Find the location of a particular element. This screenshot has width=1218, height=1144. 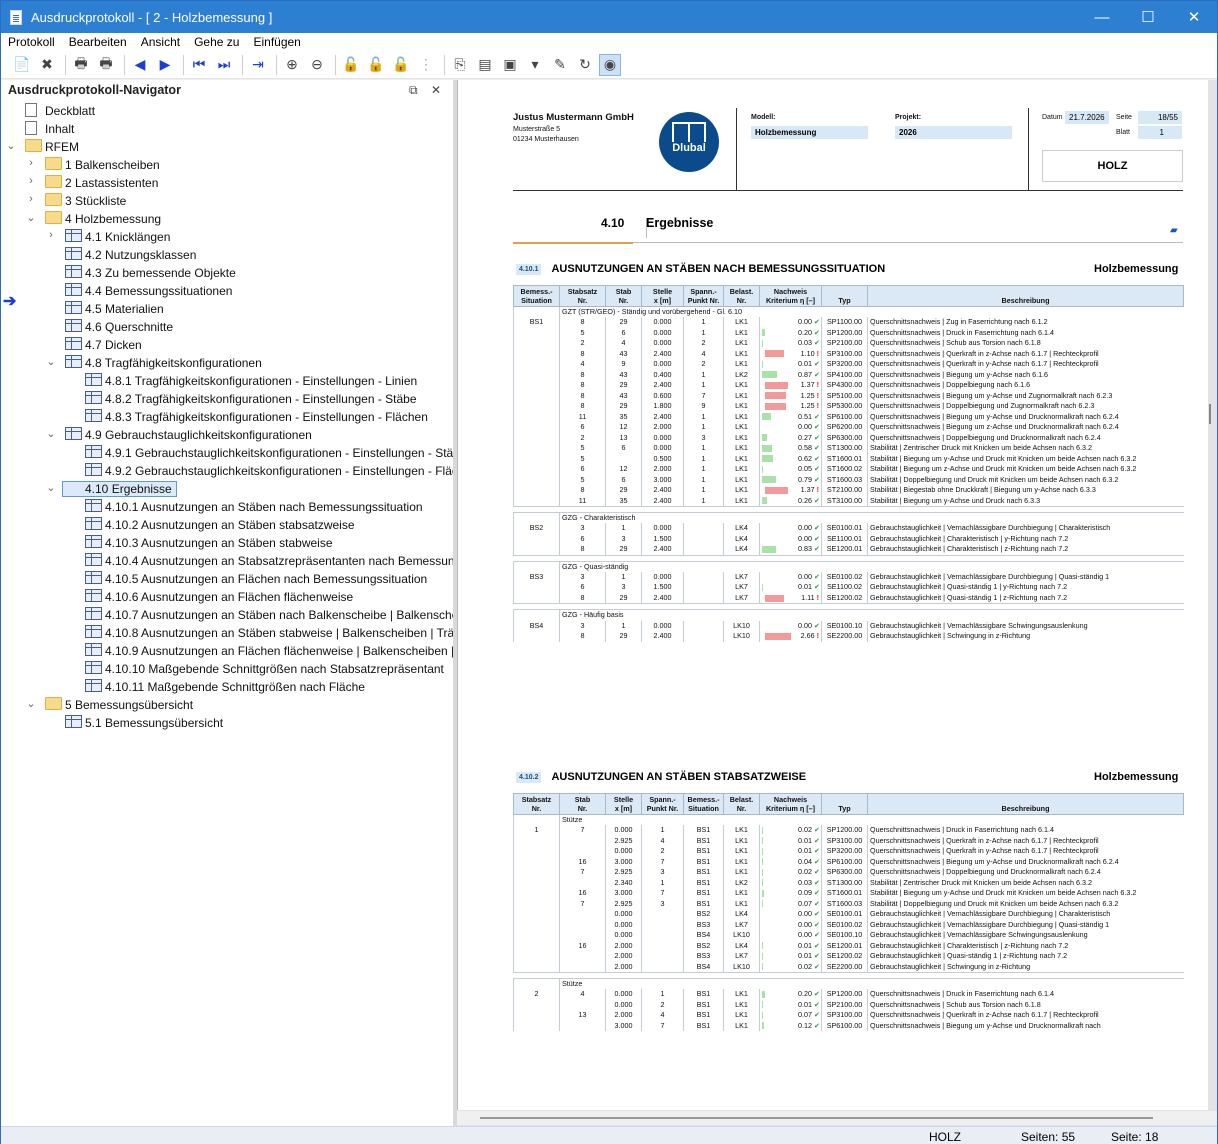

pin-icon: ⧉ is located at coordinates (413, 90).